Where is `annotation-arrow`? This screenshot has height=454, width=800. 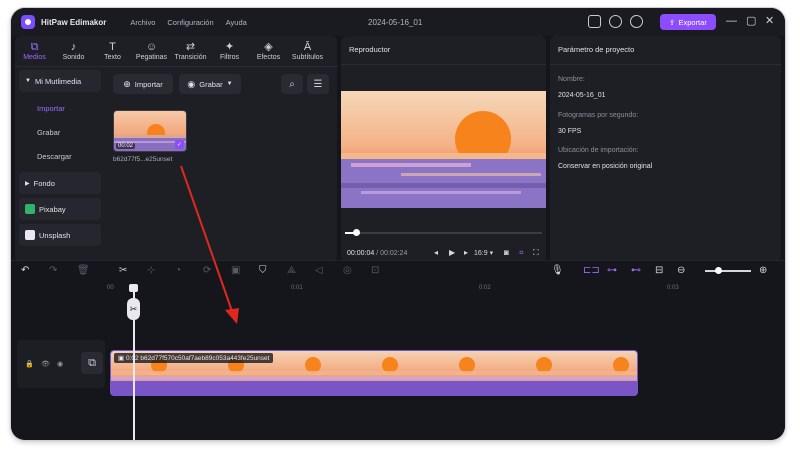
annotation-arrow is located at coordinates (209, 244).